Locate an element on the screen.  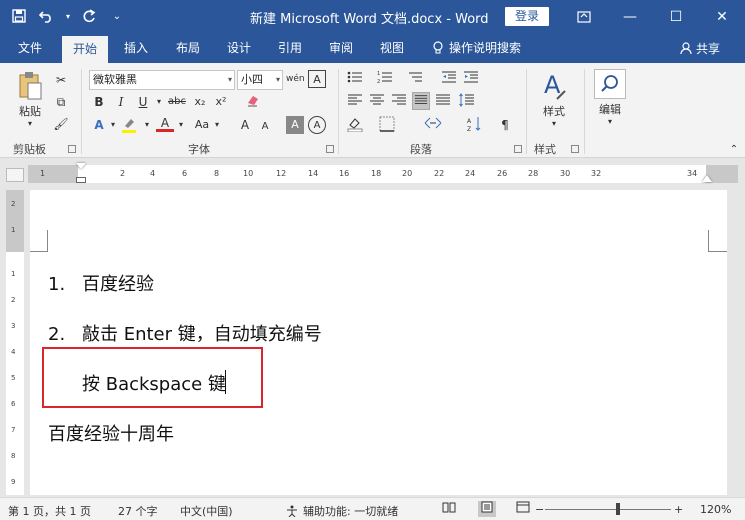
strikethrough-button: abc is located at coordinates (177, 102).